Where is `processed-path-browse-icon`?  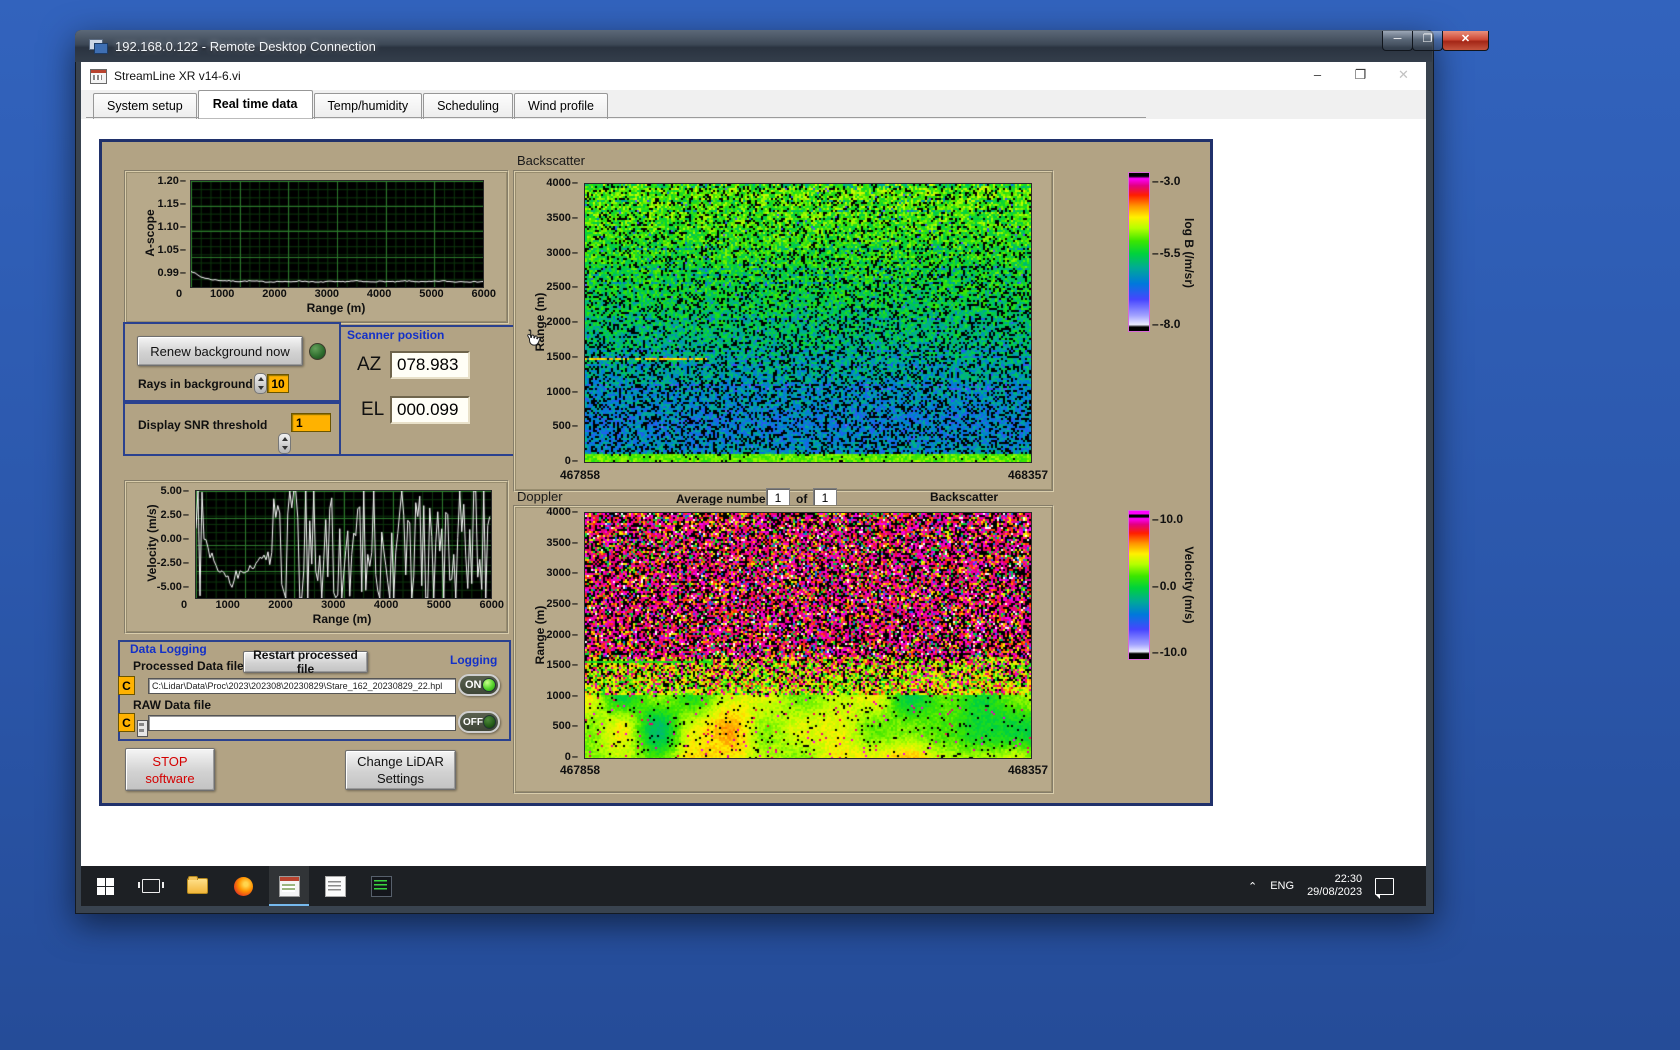 processed-path-browse-icon is located at coordinates (142, 728).